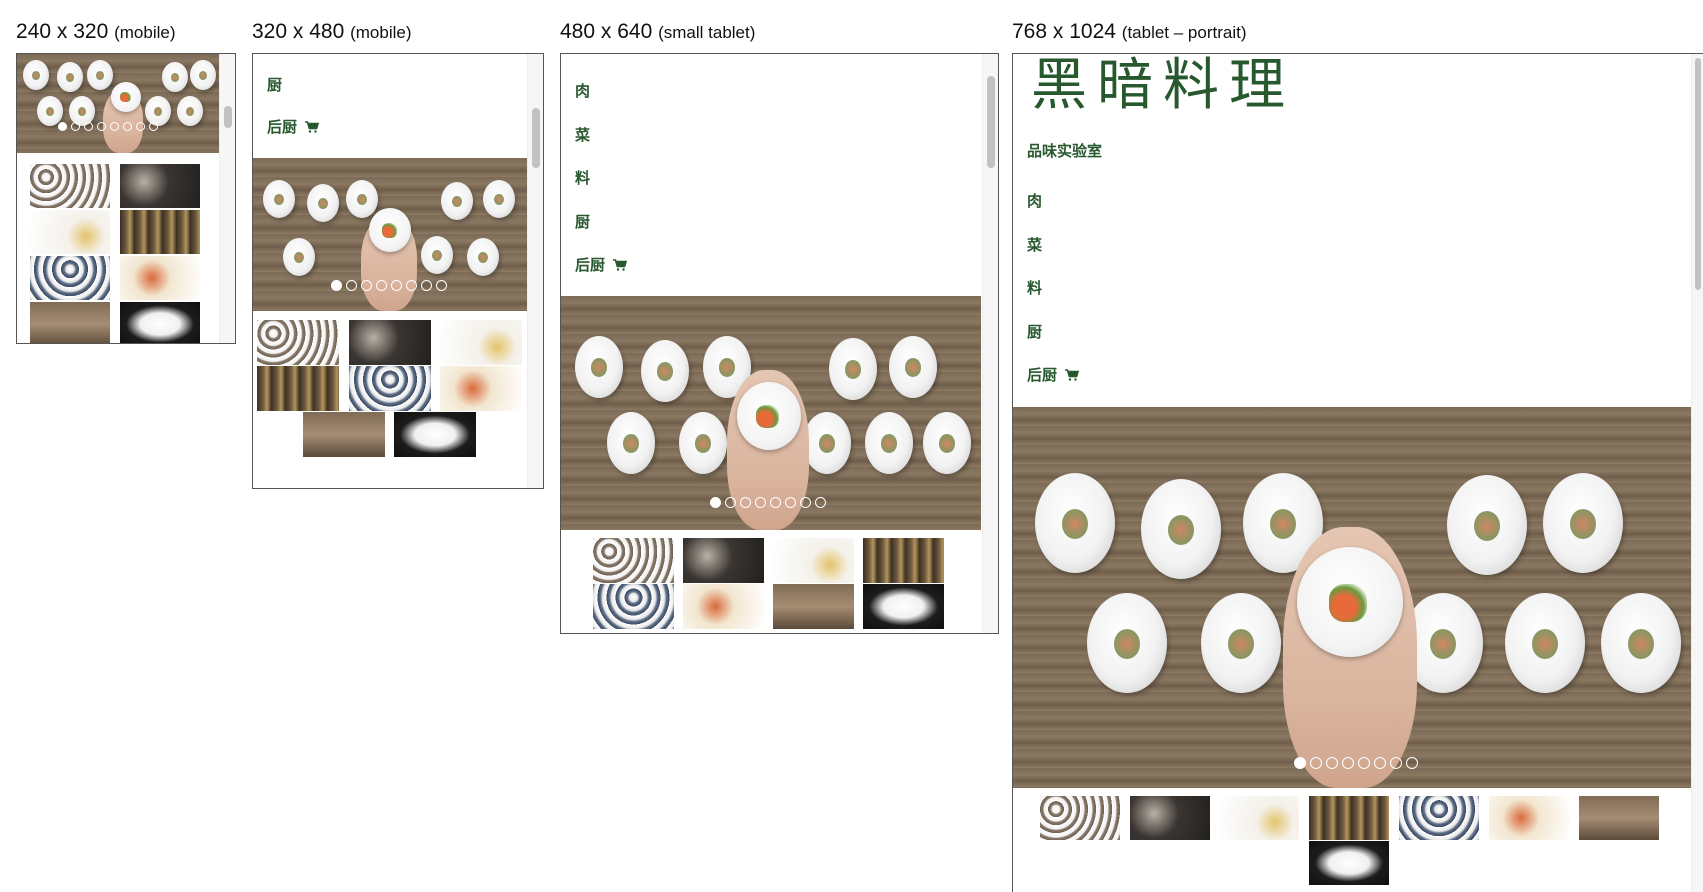  Describe the element at coordinates (606, 31) in the screenshot. I see `viewport-size: 480 x 640` at that location.